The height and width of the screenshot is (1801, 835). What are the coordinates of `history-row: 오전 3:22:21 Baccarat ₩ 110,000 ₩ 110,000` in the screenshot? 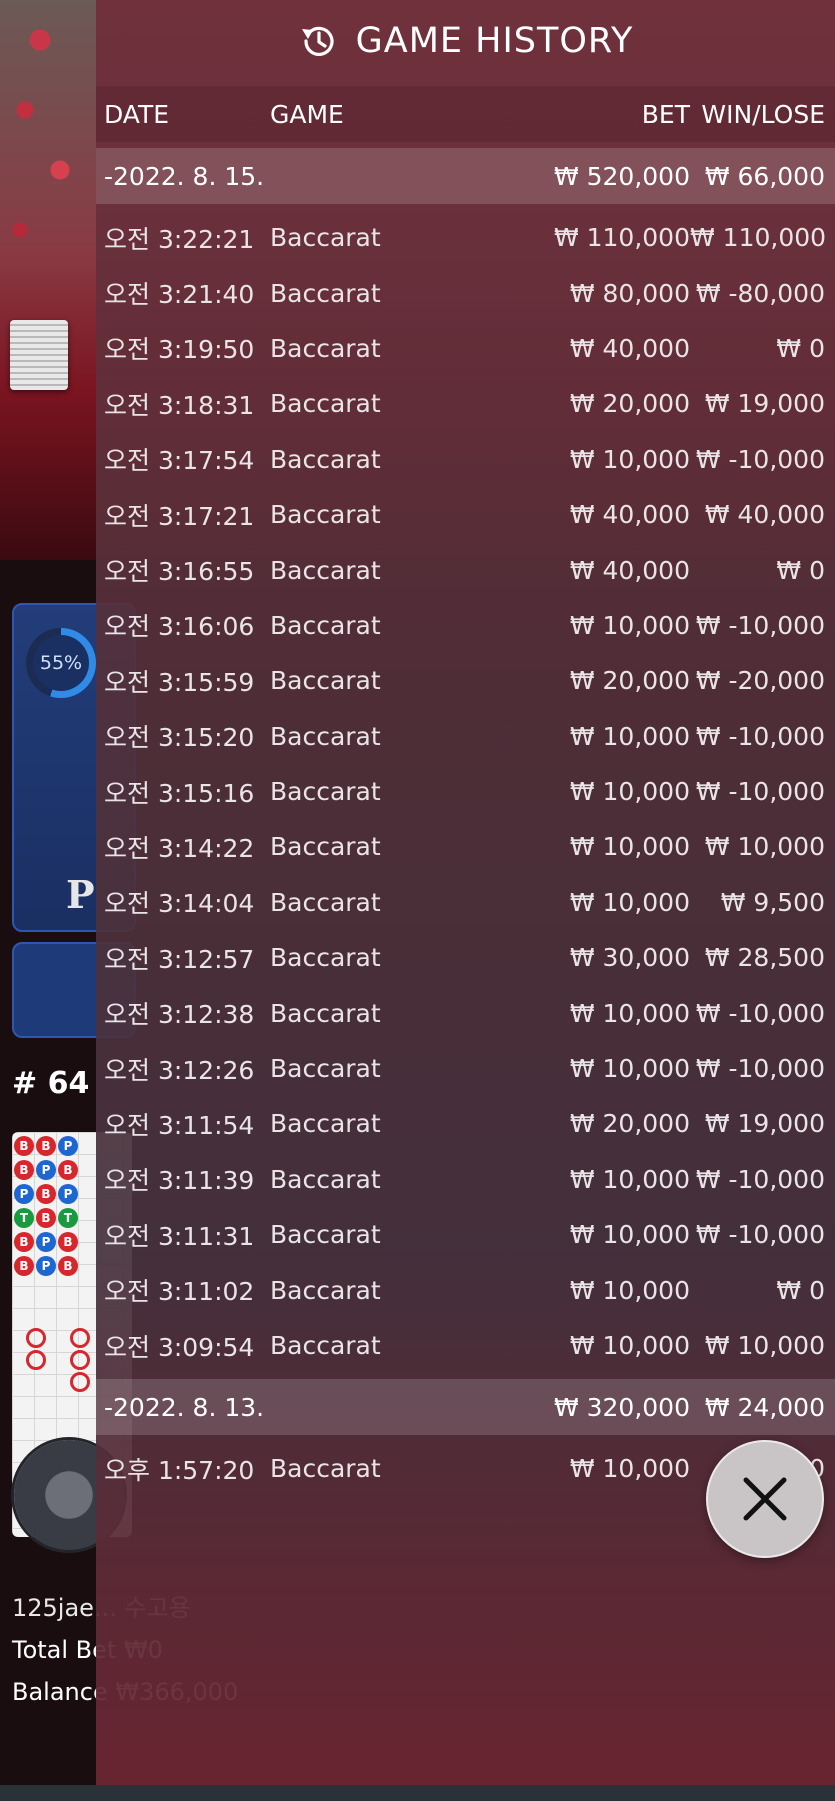 It's located at (465, 237).